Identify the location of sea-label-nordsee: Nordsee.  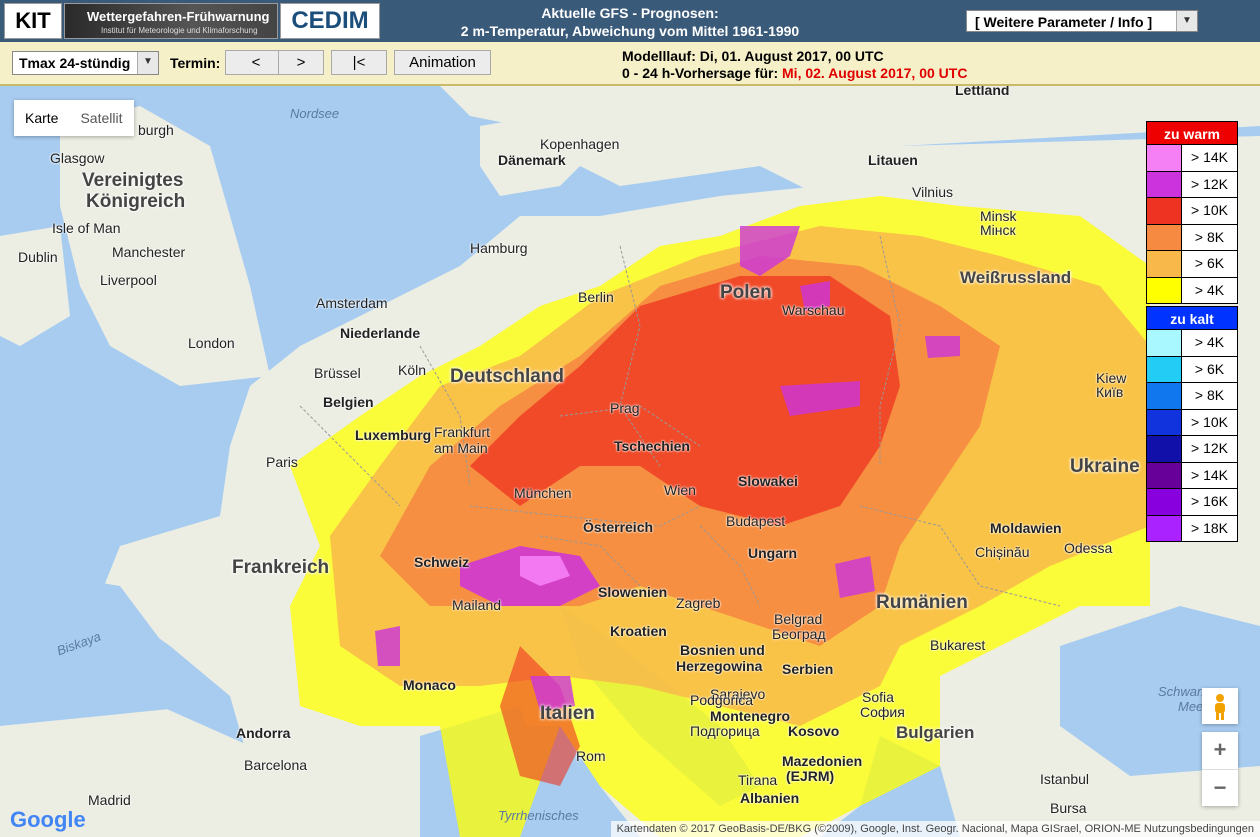
(315, 113).